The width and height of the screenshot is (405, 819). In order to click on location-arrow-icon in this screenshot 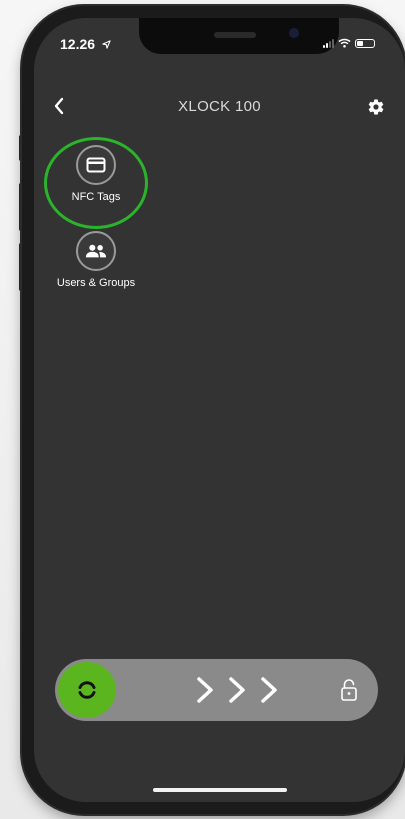, I will do `click(106, 44)`.